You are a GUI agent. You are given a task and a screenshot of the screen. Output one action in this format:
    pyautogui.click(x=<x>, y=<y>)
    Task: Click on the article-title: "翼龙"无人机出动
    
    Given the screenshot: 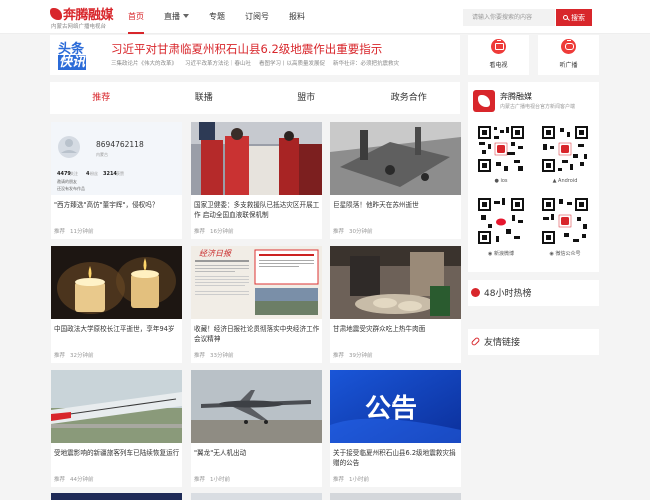 What is the action you would take?
    pyautogui.click(x=220, y=453)
    